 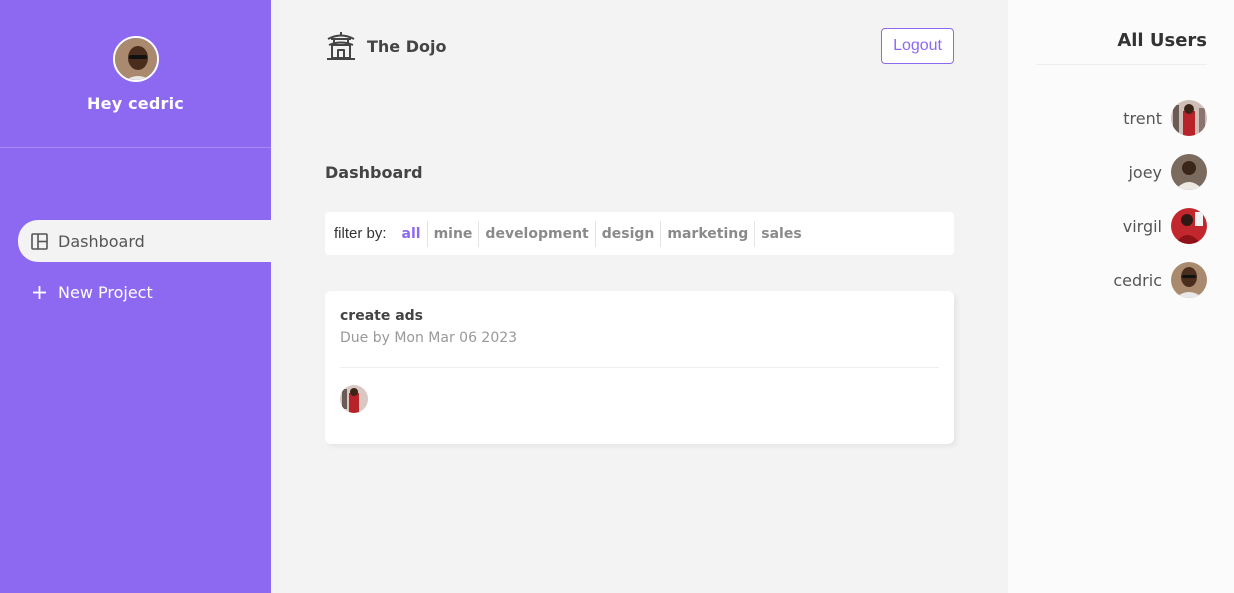 I want to click on navbar: The Dojo Logout, so click(x=639, y=46).